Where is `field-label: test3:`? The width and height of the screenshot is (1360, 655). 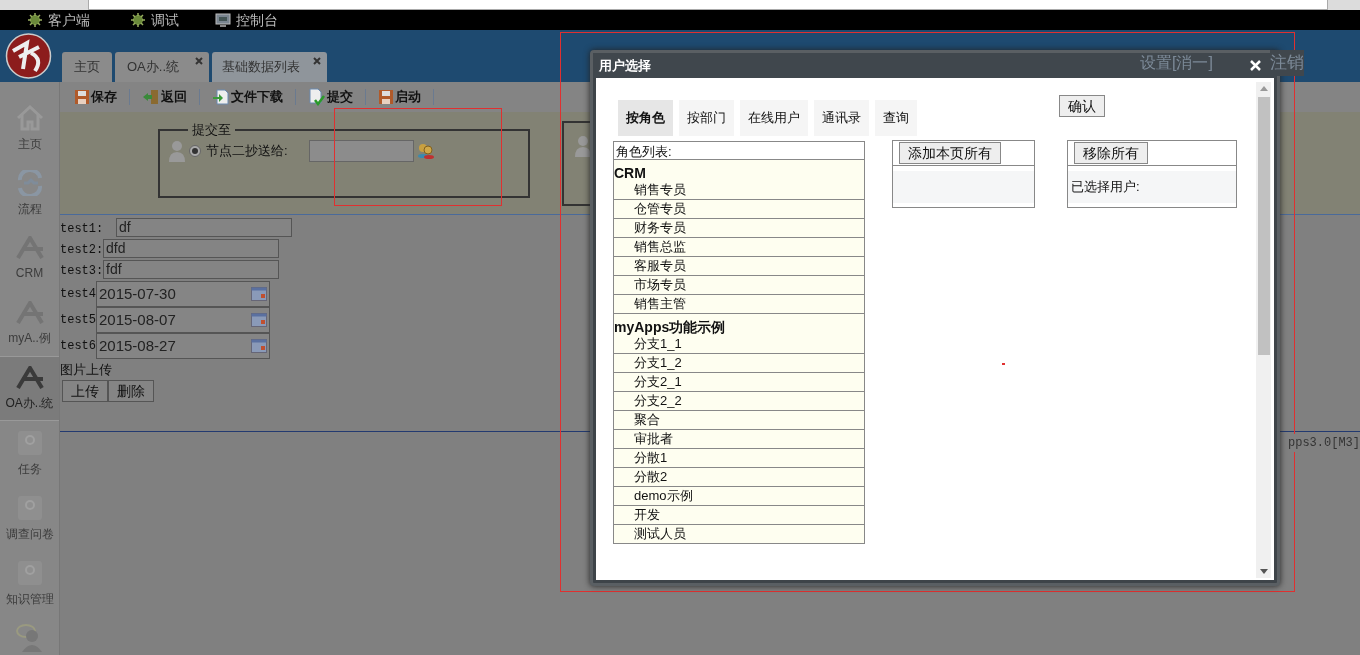 field-label: test3: is located at coordinates (81, 271).